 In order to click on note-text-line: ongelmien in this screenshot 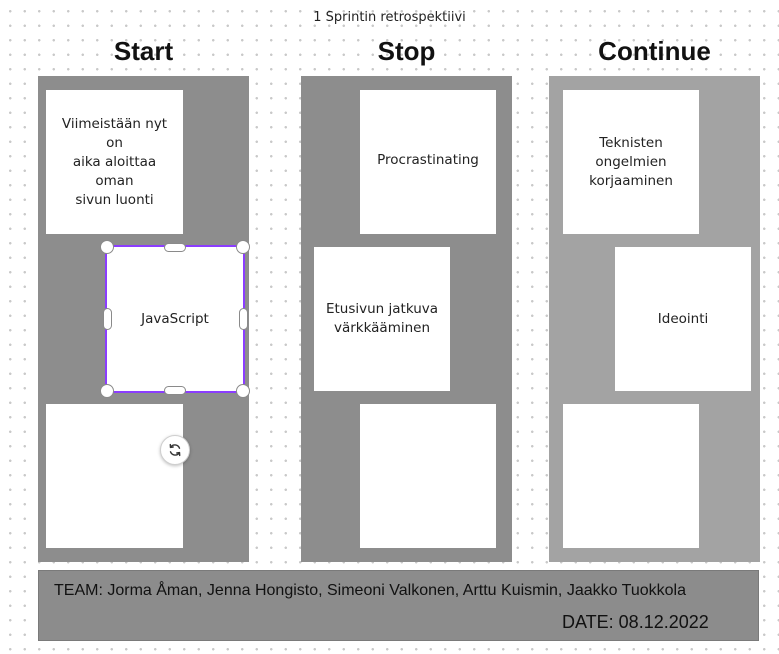, I will do `click(631, 161)`.